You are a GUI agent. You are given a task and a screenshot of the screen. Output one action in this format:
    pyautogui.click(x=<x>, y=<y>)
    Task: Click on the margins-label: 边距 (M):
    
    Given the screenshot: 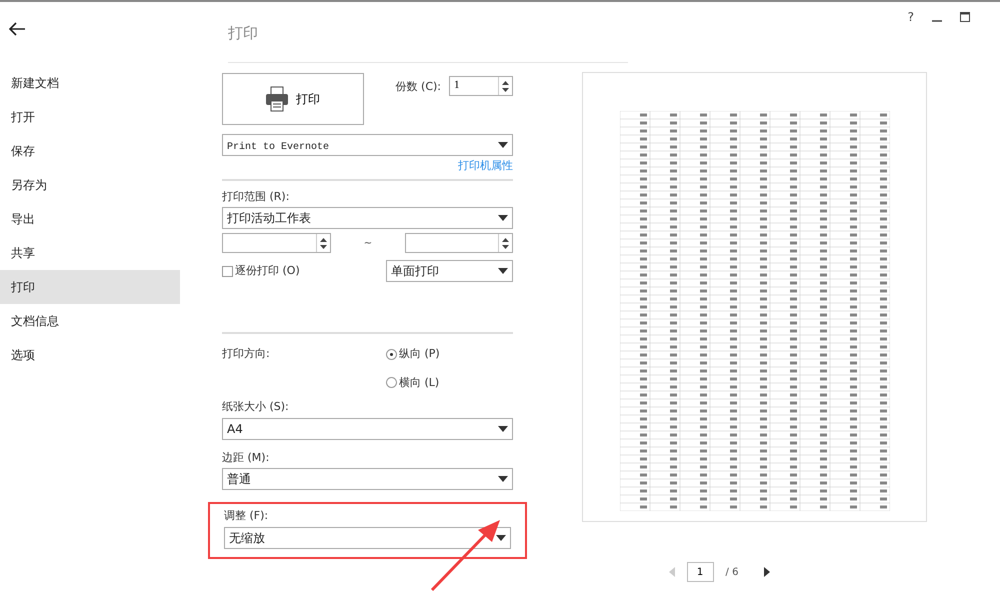 What is the action you would take?
    pyautogui.click(x=246, y=458)
    